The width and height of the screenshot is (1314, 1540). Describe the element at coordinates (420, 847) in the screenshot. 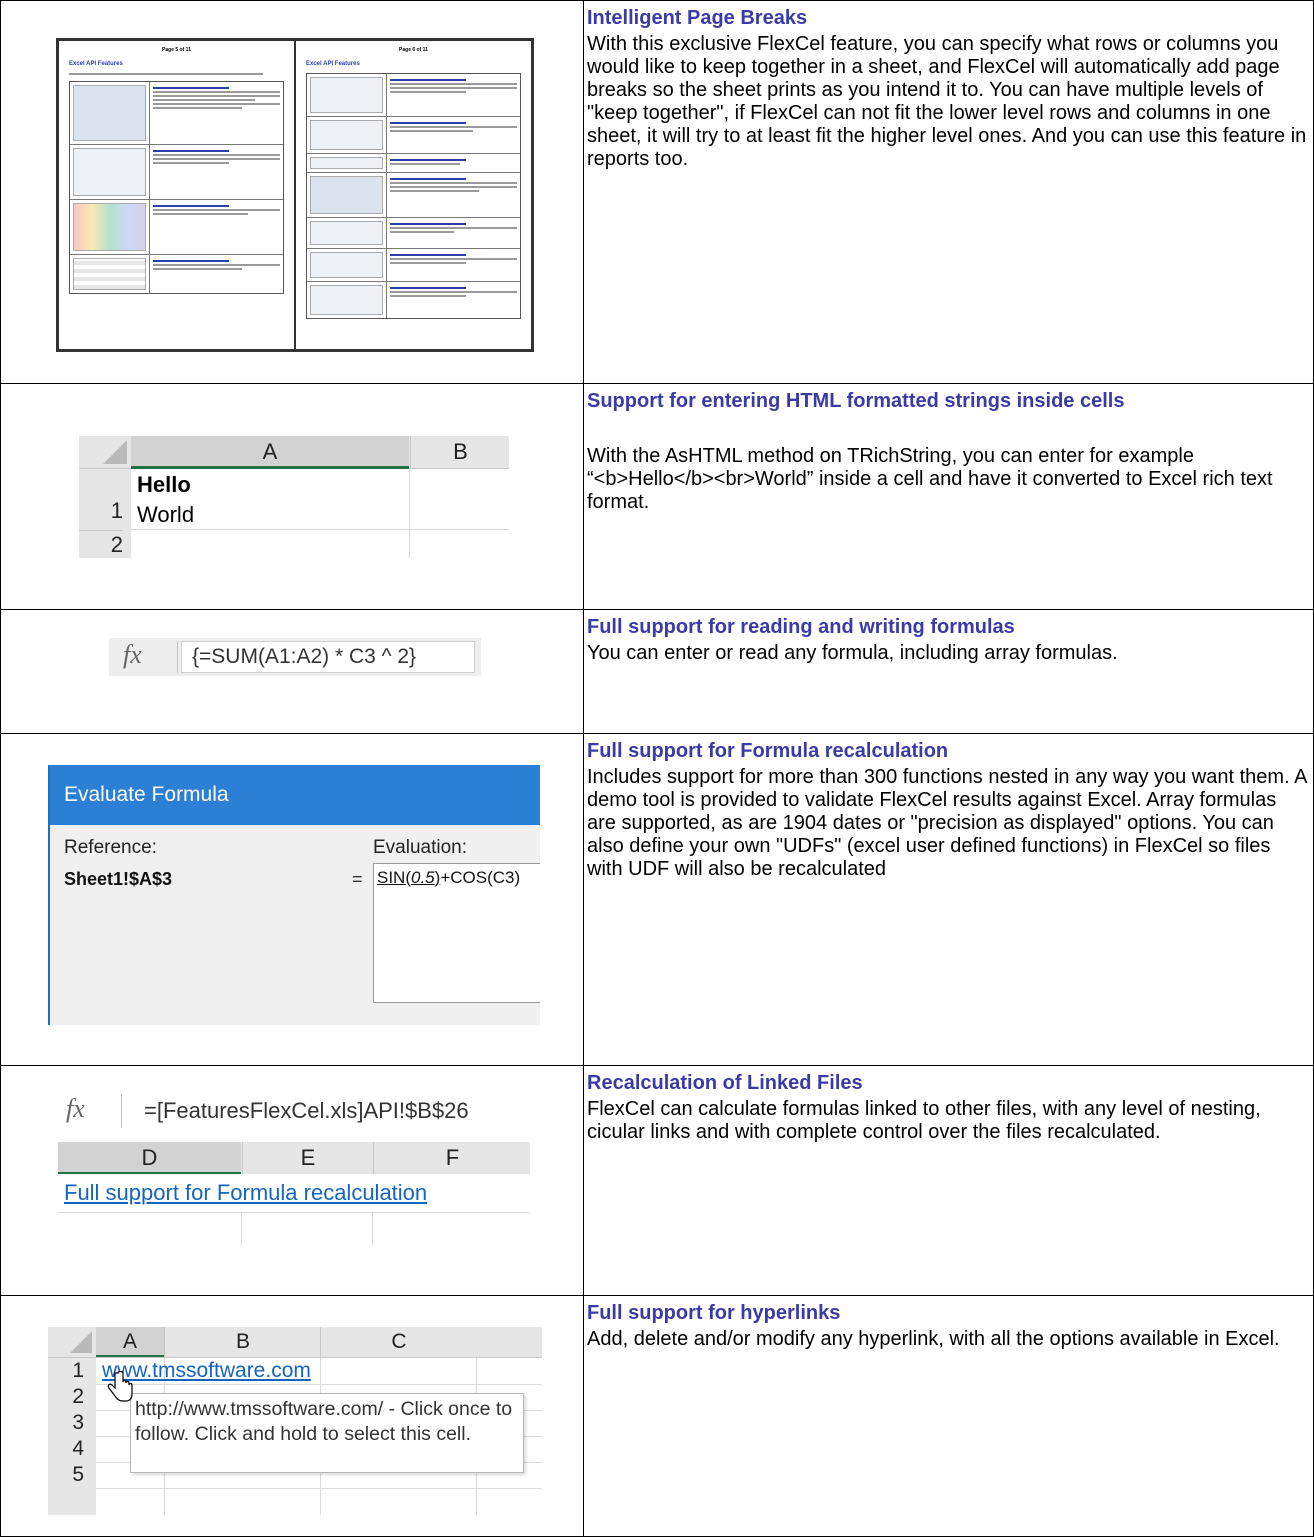

I see `evaluation-label: Evaluation:` at that location.